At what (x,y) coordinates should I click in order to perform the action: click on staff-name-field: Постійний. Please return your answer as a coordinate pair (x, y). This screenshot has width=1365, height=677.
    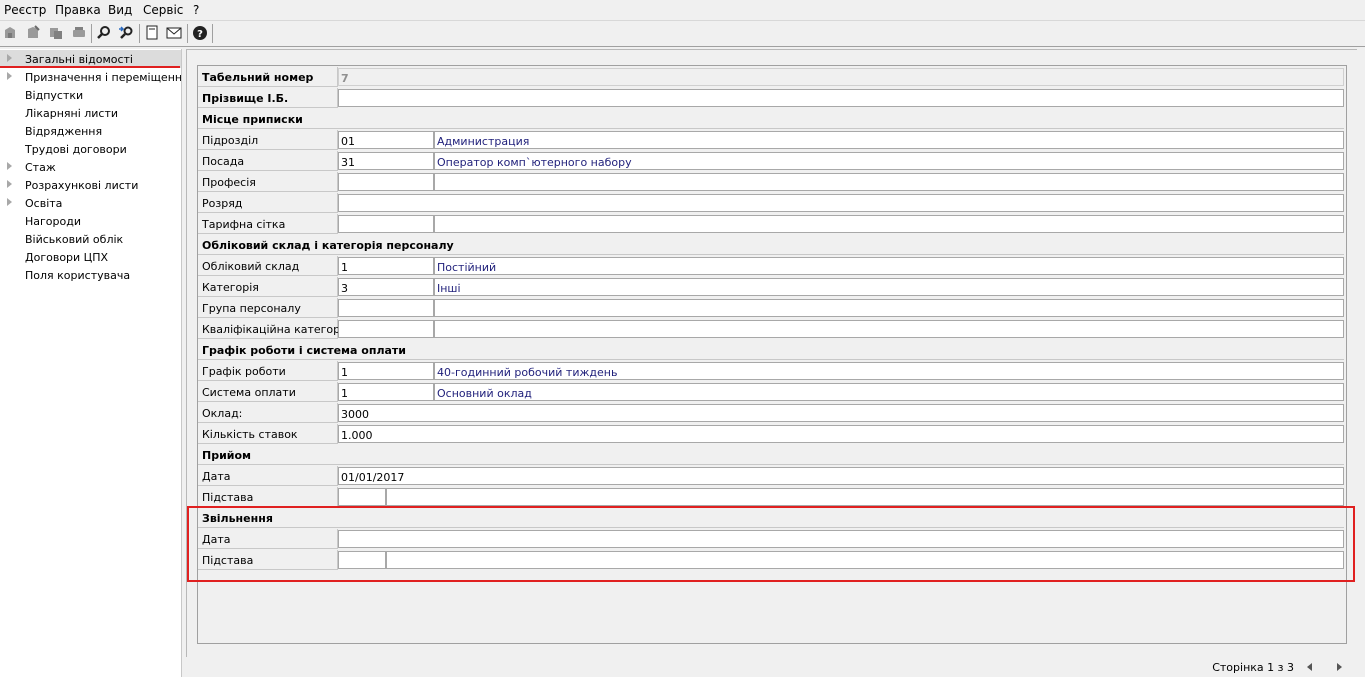
    Looking at the image, I should click on (889, 266).